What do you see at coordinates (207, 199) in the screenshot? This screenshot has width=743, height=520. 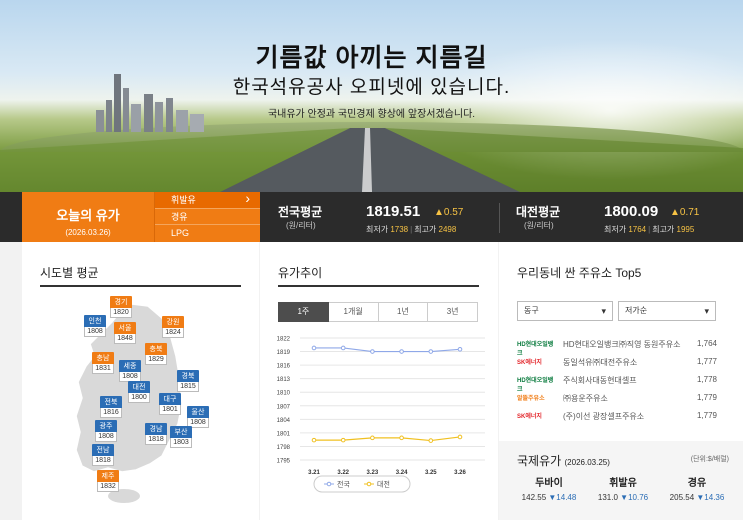 I see `fuel-tab-gasoline: 휘발유` at bounding box center [207, 199].